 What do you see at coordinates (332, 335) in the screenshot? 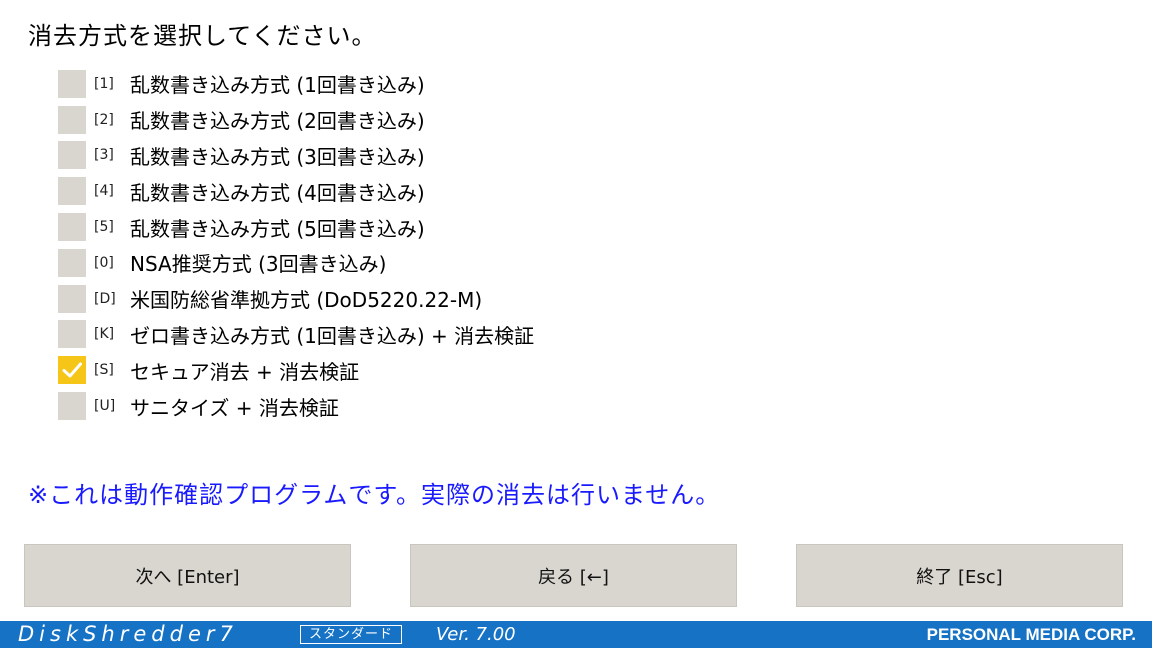
I see `option-label: ゼロ書き込み方式 (1回書き込み) + 消去検証` at bounding box center [332, 335].